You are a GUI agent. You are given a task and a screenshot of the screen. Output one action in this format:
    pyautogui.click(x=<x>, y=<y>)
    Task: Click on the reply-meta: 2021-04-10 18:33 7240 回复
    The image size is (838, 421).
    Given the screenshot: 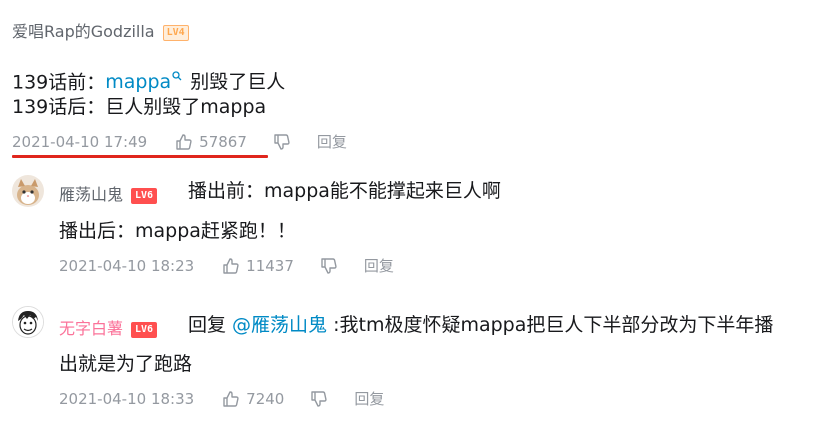 What is the action you would take?
    pyautogui.click(x=221, y=398)
    